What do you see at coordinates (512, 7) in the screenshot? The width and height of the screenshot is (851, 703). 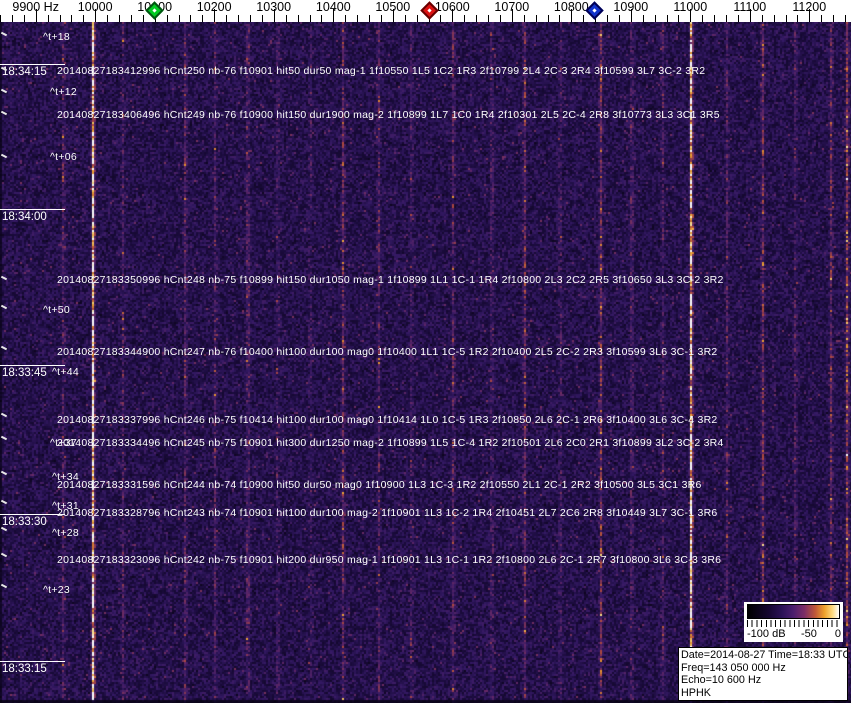 I see `freq-label: 10700` at bounding box center [512, 7].